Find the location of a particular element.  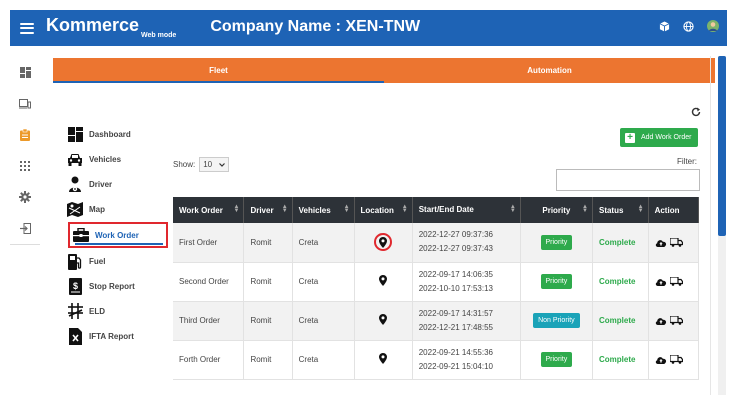

column-label: Priority is located at coordinates (556, 210).